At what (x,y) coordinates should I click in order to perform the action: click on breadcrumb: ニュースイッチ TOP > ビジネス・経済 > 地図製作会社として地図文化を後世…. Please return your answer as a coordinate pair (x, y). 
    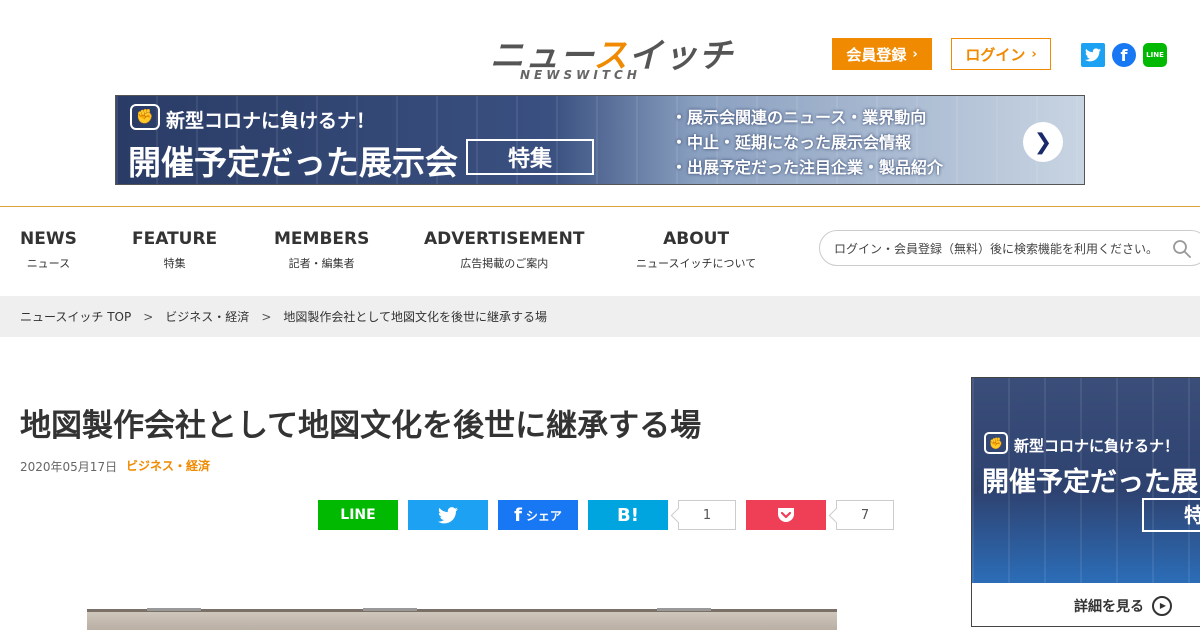
    Looking at the image, I should click on (600, 316).